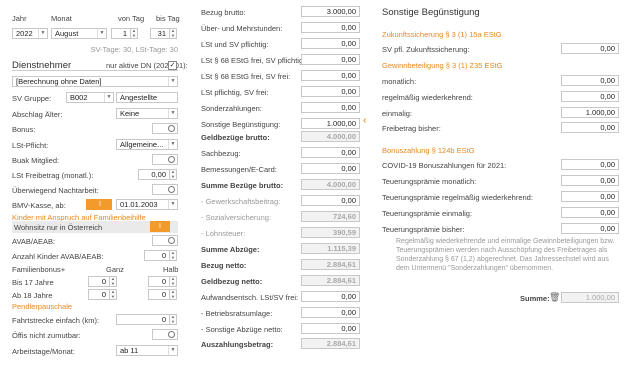 The width and height of the screenshot is (626, 376). I want to click on nachtarbeit-label: Überwiegend Nachtarbeit:, so click(55, 190).